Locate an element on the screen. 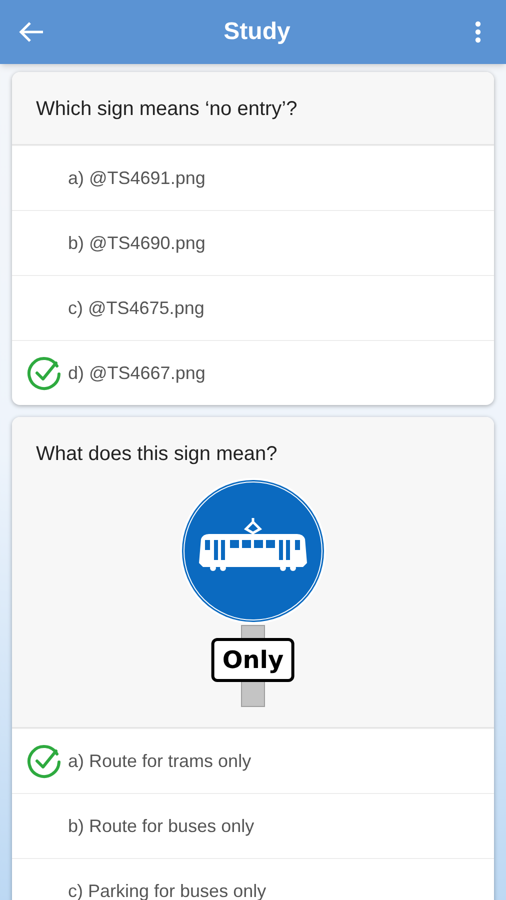  sign-plate: Only is located at coordinates (253, 660).